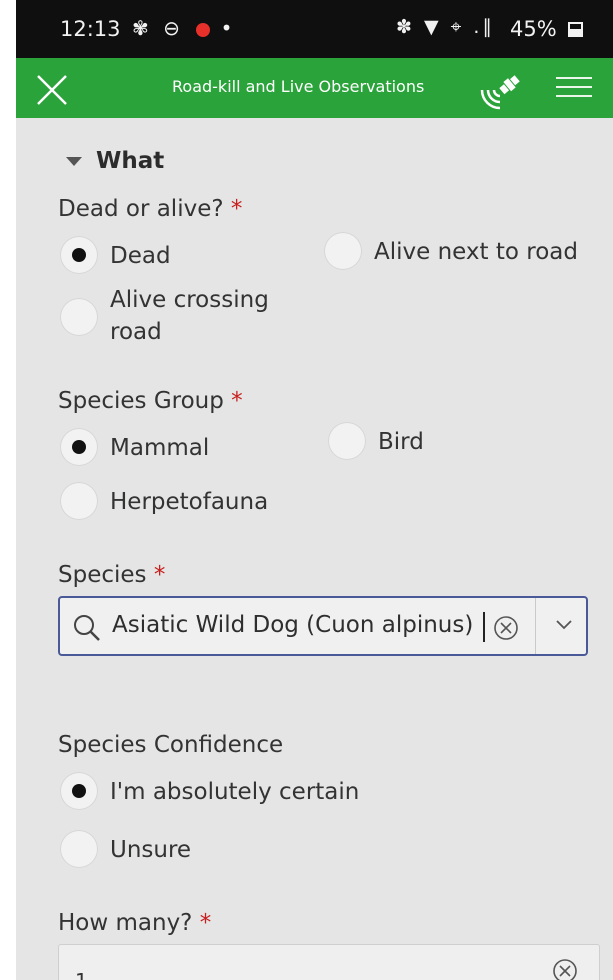 The height and width of the screenshot is (980, 613). What do you see at coordinates (184, 28) in the screenshot?
I see `notification-icons: ✾ ⊖ •` at bounding box center [184, 28].